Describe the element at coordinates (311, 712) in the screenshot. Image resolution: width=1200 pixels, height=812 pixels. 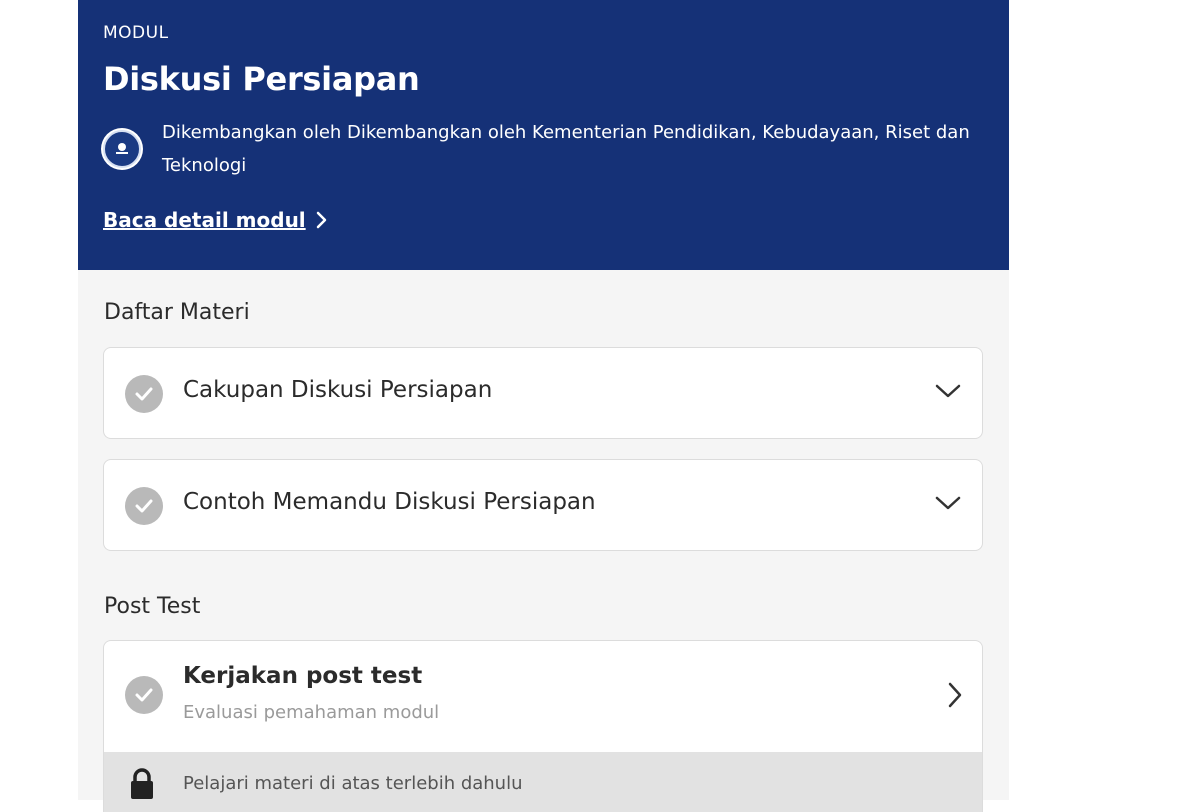
I see `post-test-subtitle: Evaluasi pemahaman modul` at that location.